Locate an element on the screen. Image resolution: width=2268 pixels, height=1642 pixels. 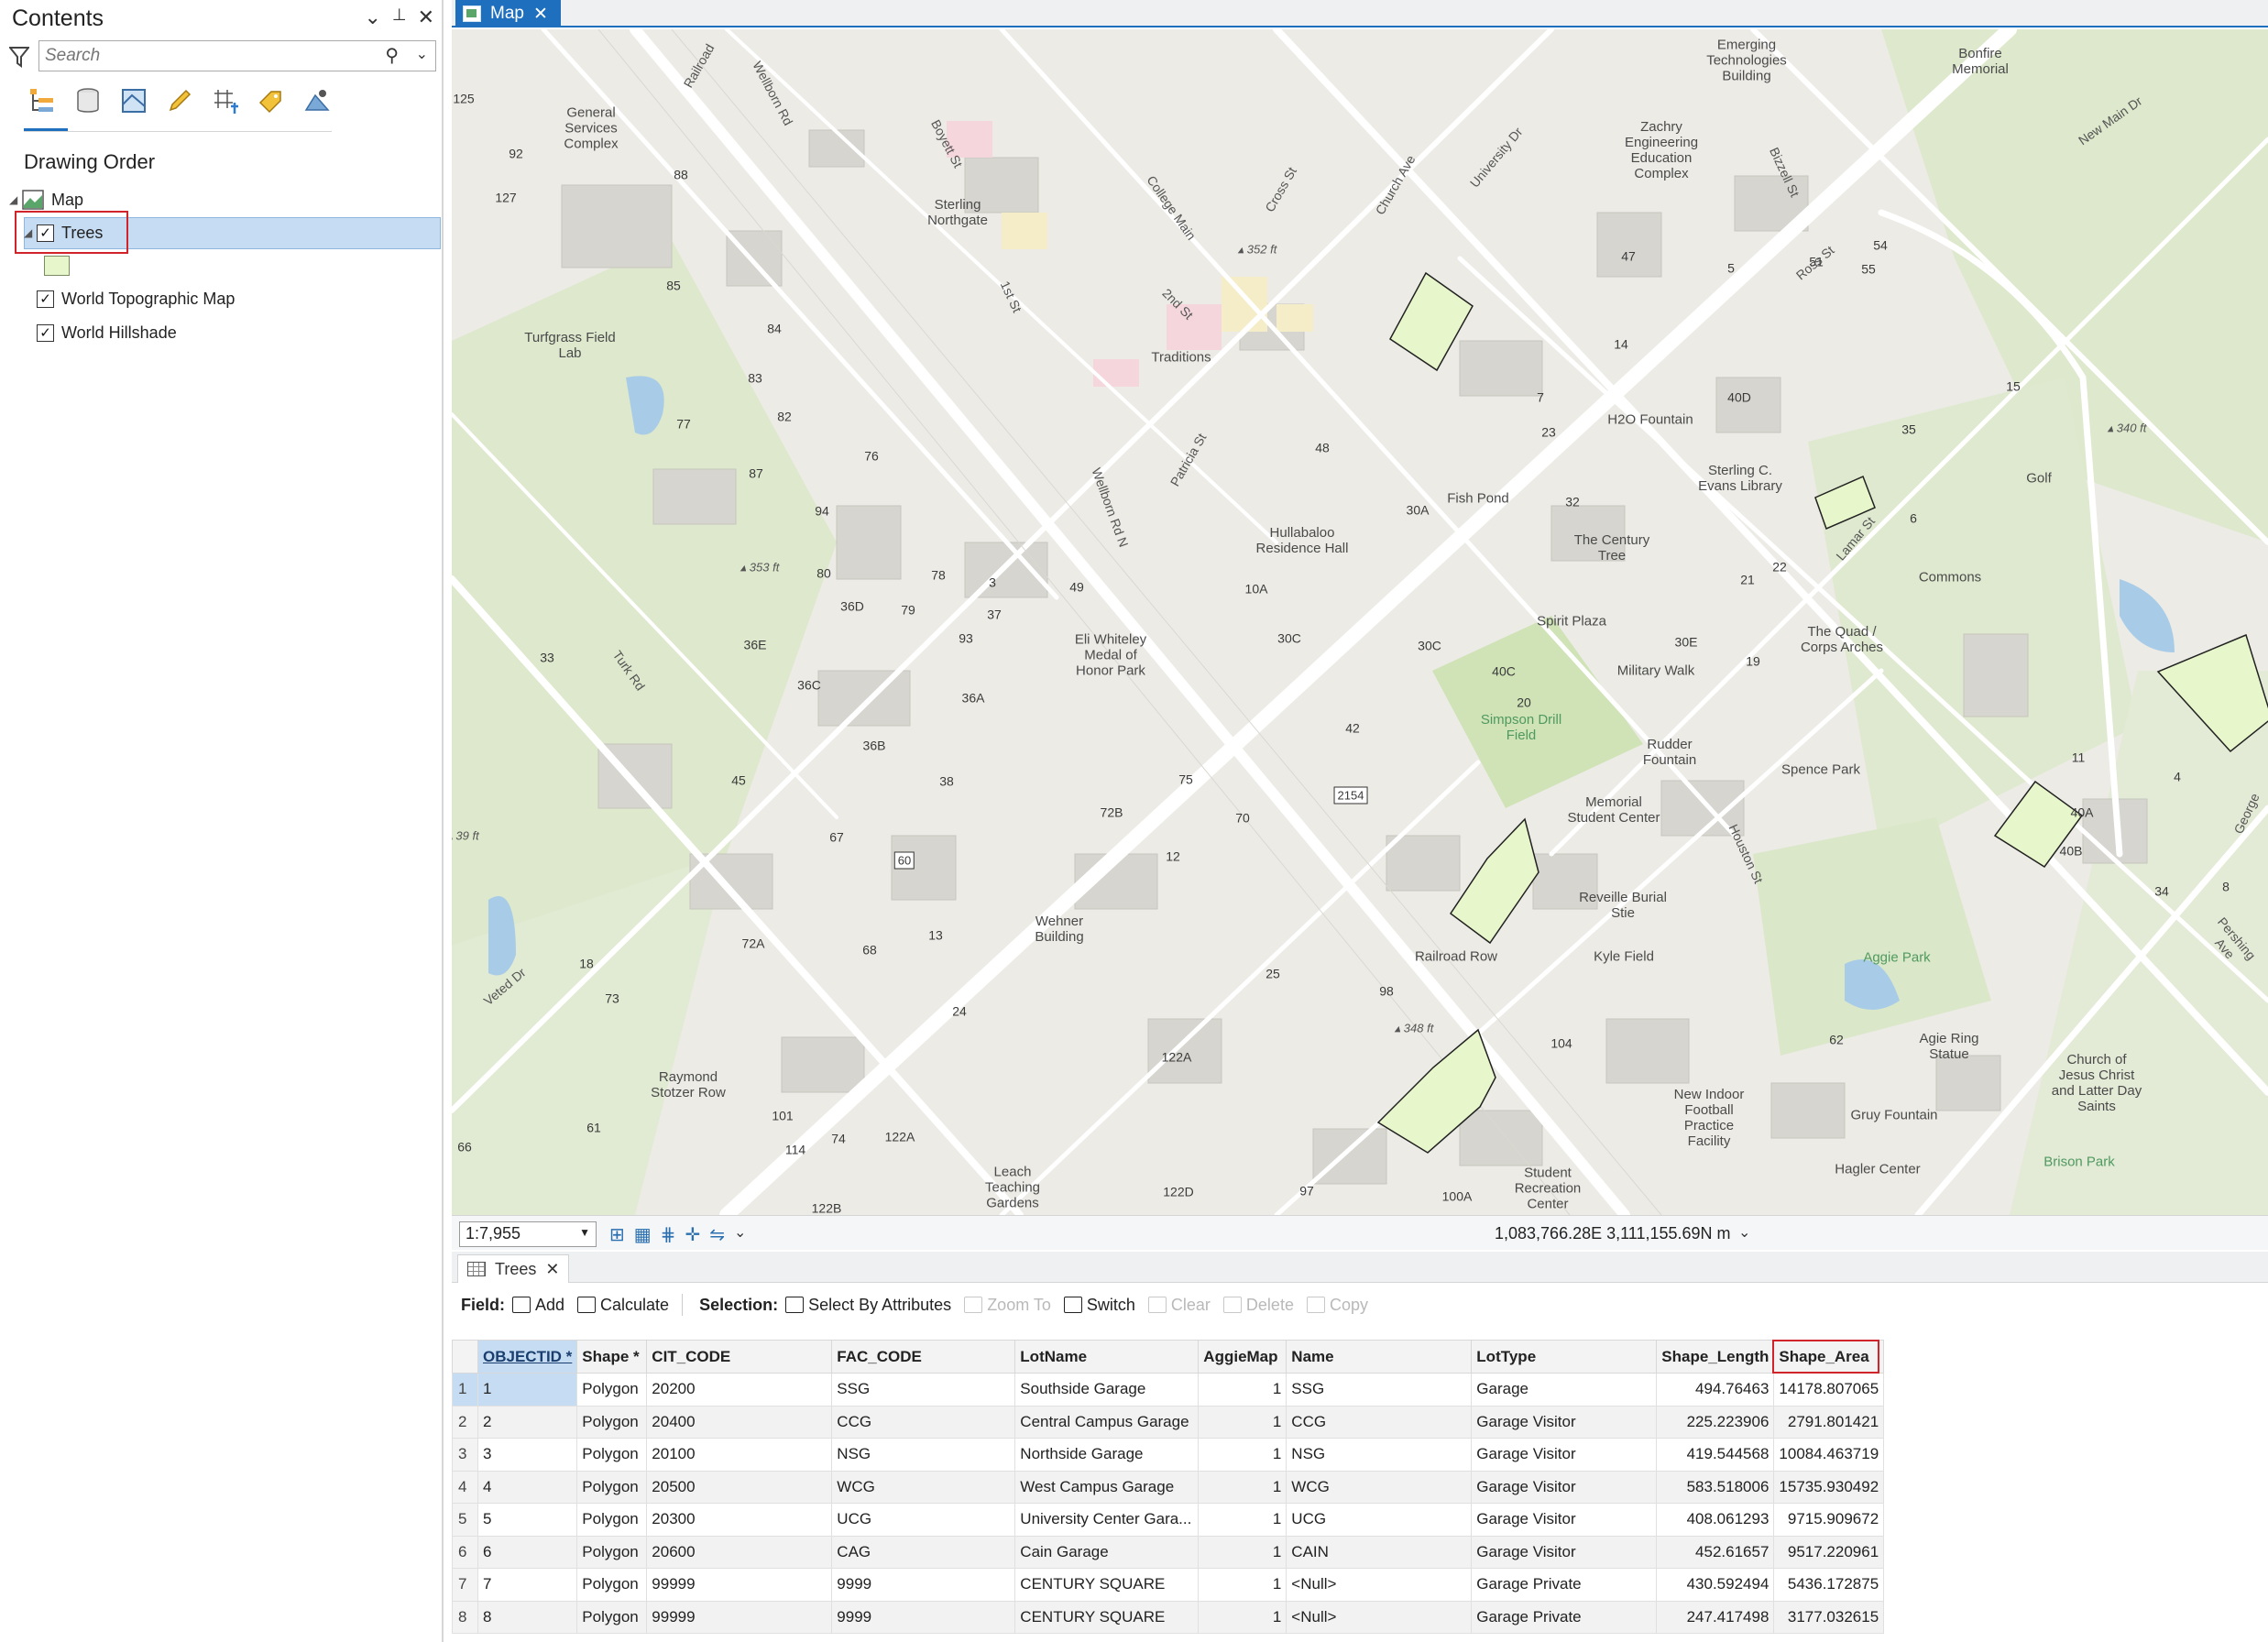
table-cell: 9715.909672 is located at coordinates (1829, 1520).